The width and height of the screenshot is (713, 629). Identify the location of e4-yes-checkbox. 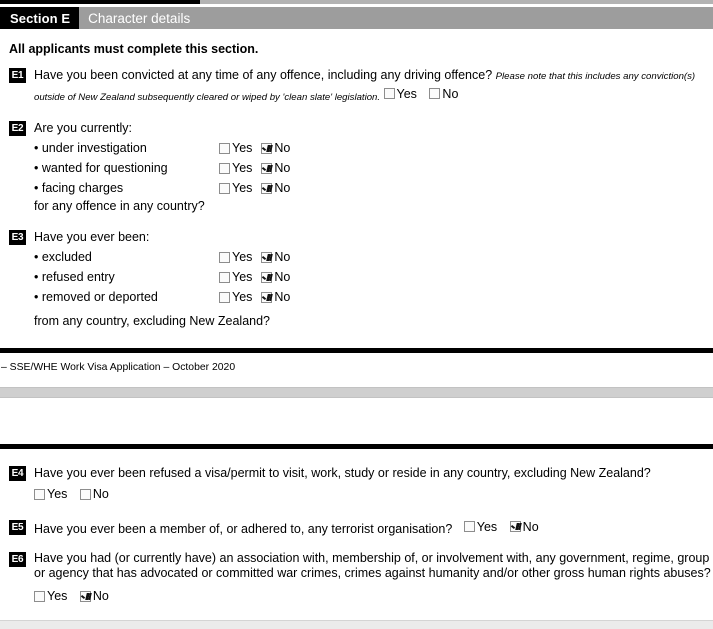
(39, 494).